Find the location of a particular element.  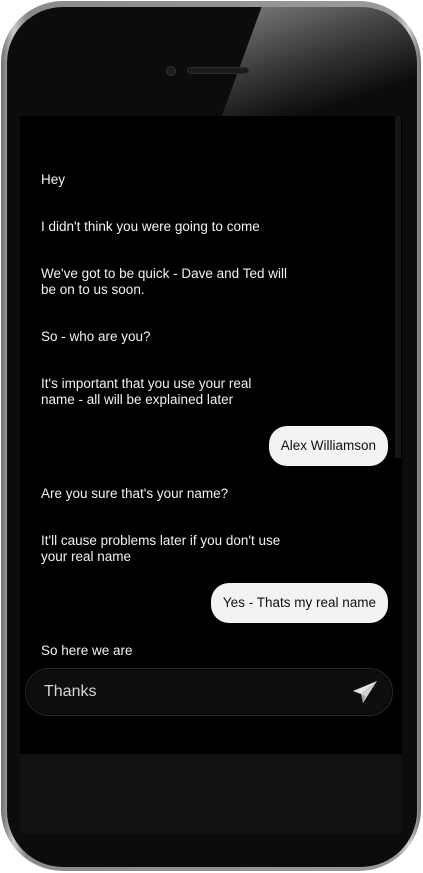

message-outgoing: Alex Williamson is located at coordinates (328, 446).